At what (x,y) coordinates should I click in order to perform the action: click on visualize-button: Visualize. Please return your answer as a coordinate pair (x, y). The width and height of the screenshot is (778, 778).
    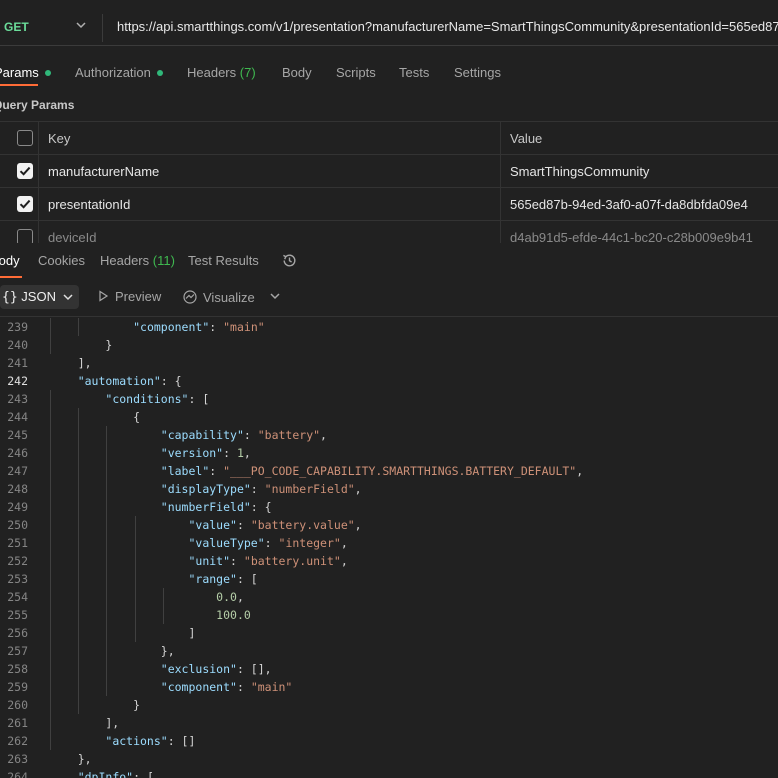
    Looking at the image, I should click on (218, 297).